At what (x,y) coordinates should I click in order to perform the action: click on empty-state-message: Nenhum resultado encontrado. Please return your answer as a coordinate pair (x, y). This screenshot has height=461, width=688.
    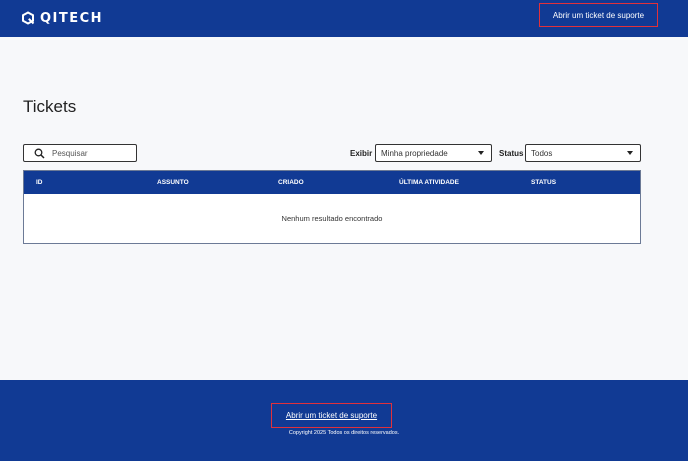
    Looking at the image, I should click on (332, 218).